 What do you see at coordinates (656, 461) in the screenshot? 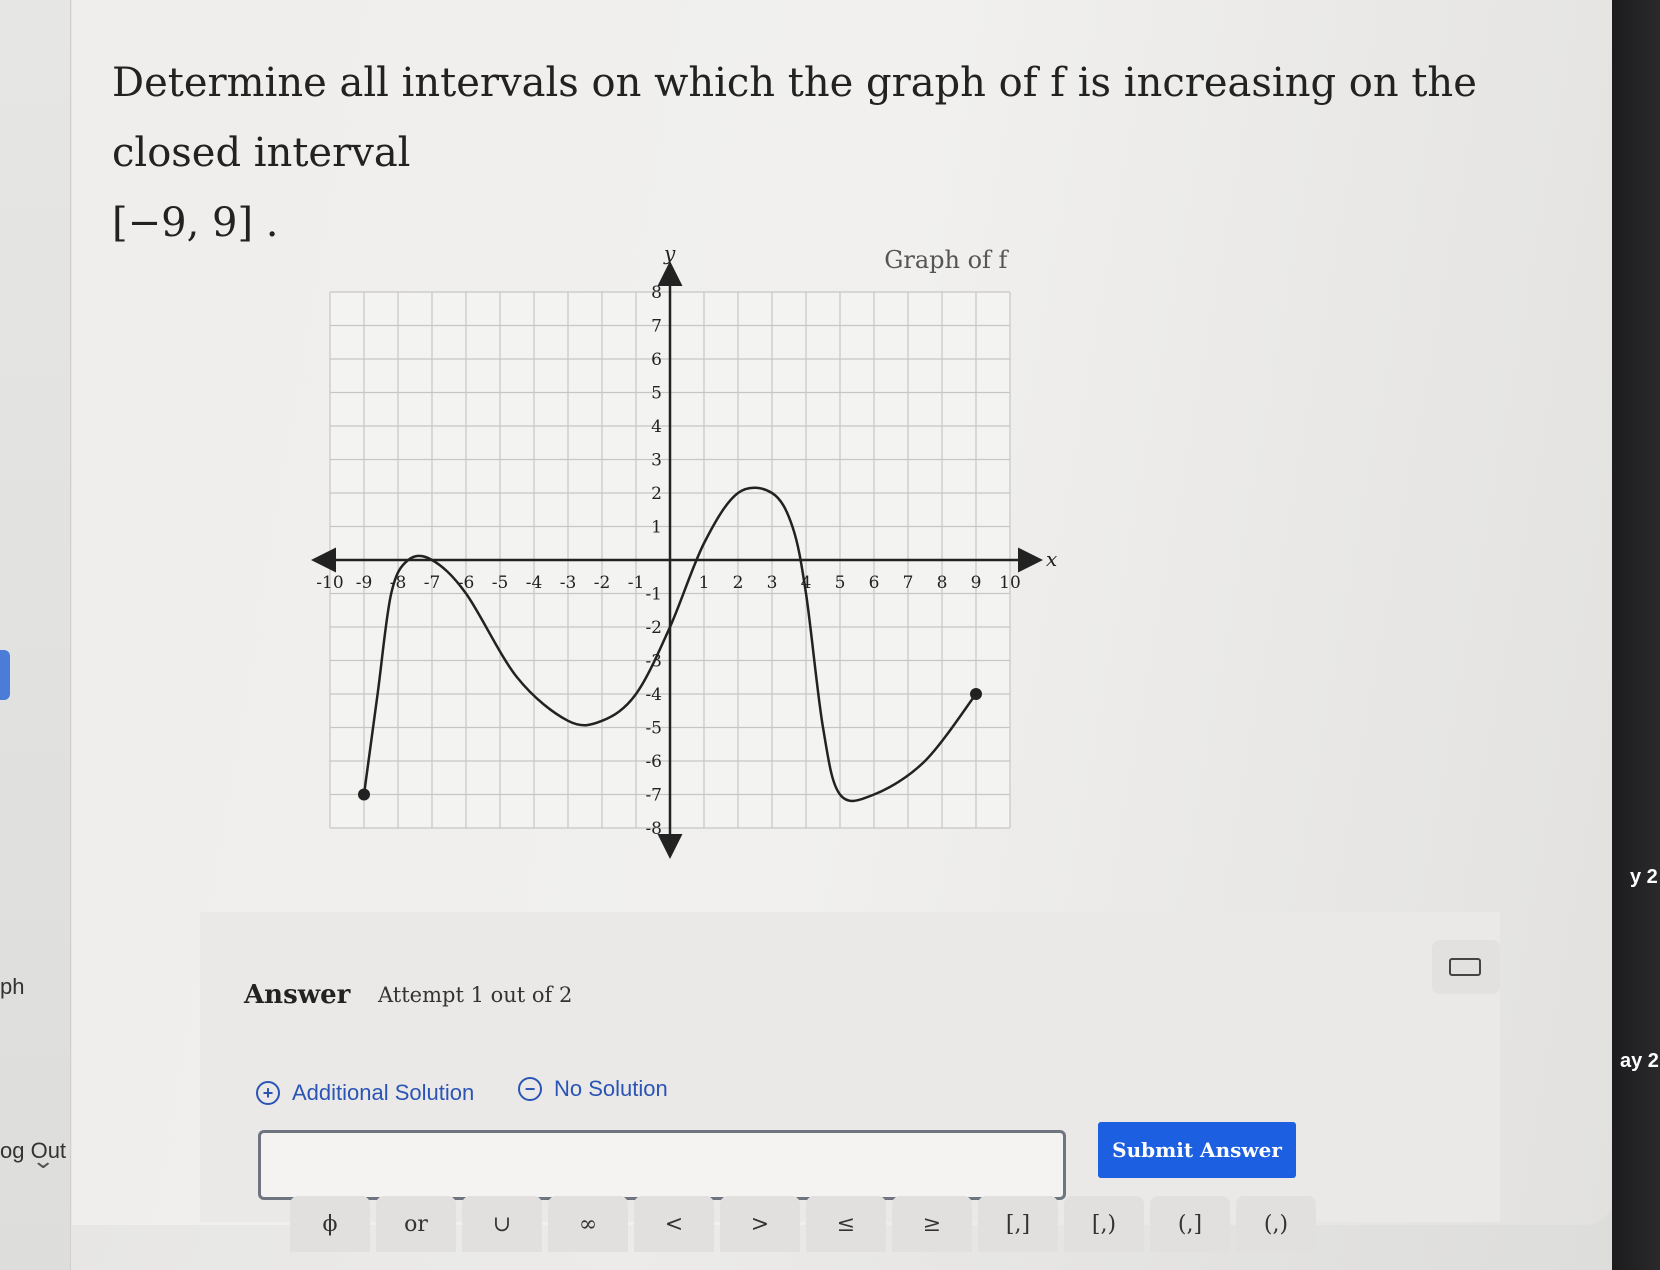
I see `y-tick-label: 3` at bounding box center [656, 461].